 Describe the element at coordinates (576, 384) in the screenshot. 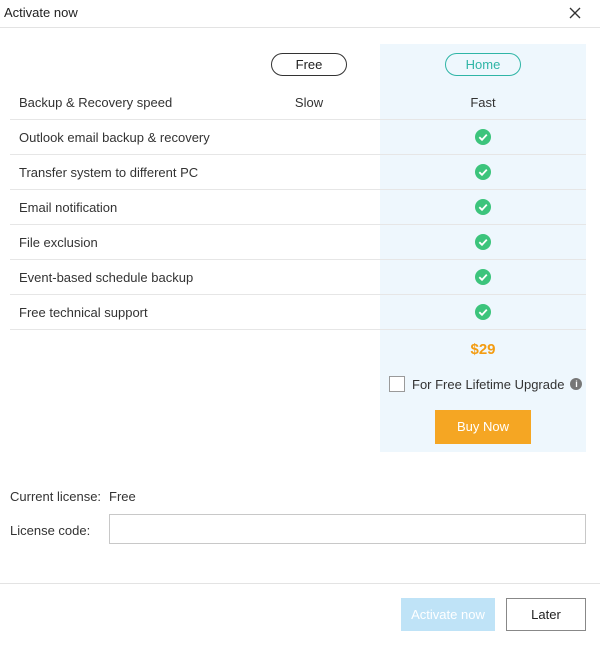

I see `info-icon: i` at that location.